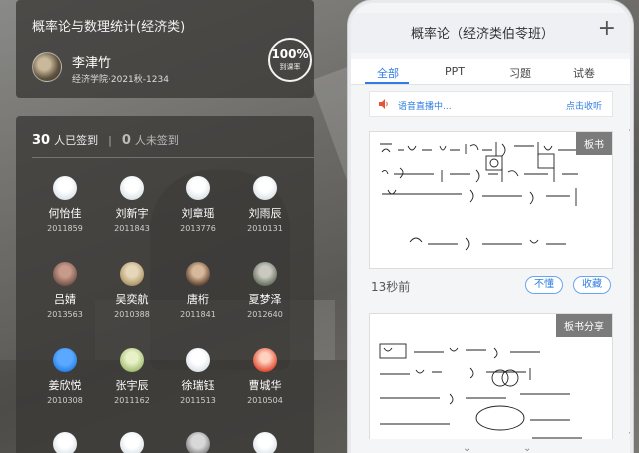 This screenshot has height=453, width=639. I want to click on divider, so click(173, 157).